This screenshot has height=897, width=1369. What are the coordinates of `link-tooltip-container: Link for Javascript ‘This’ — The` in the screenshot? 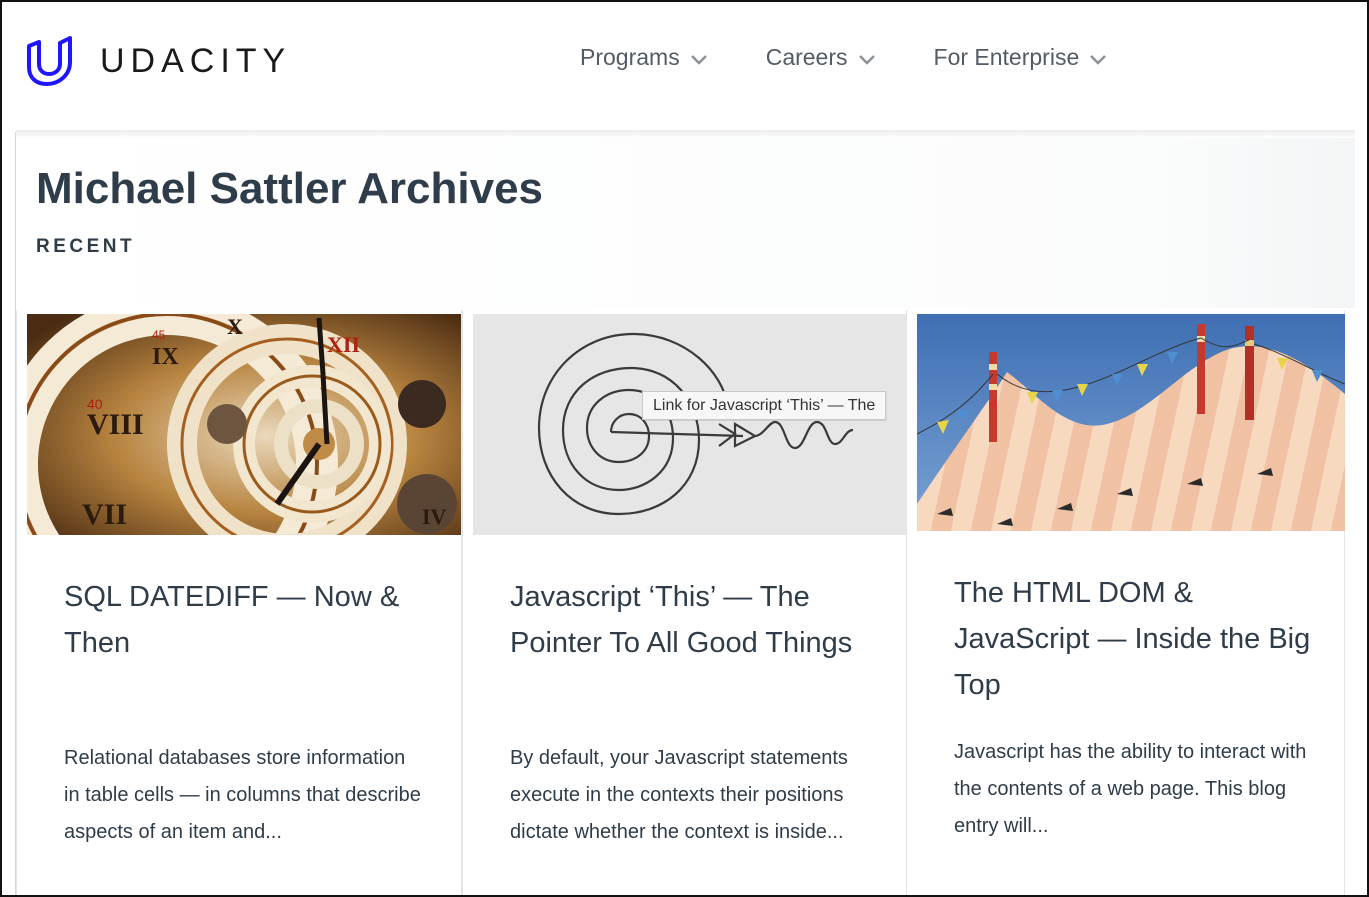 It's located at (774, 406).